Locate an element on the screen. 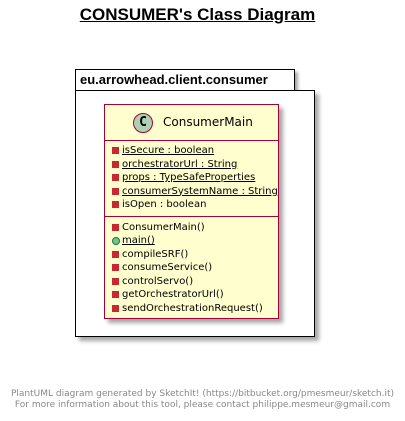 Image resolution: width=405 pixels, height=421 pixels. method-row: compileSRF() is located at coordinates (149, 254).